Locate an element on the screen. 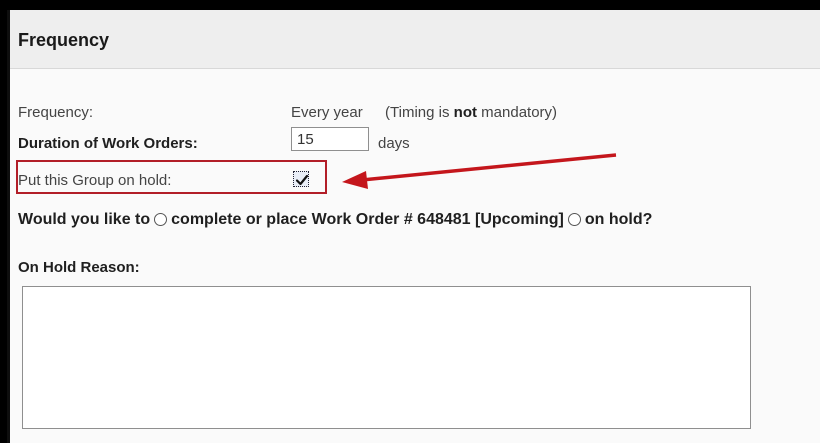 Image resolution: width=820 pixels, height=443 pixels. frequency-value: Every year (Timing is not mandatory) is located at coordinates (424, 112).